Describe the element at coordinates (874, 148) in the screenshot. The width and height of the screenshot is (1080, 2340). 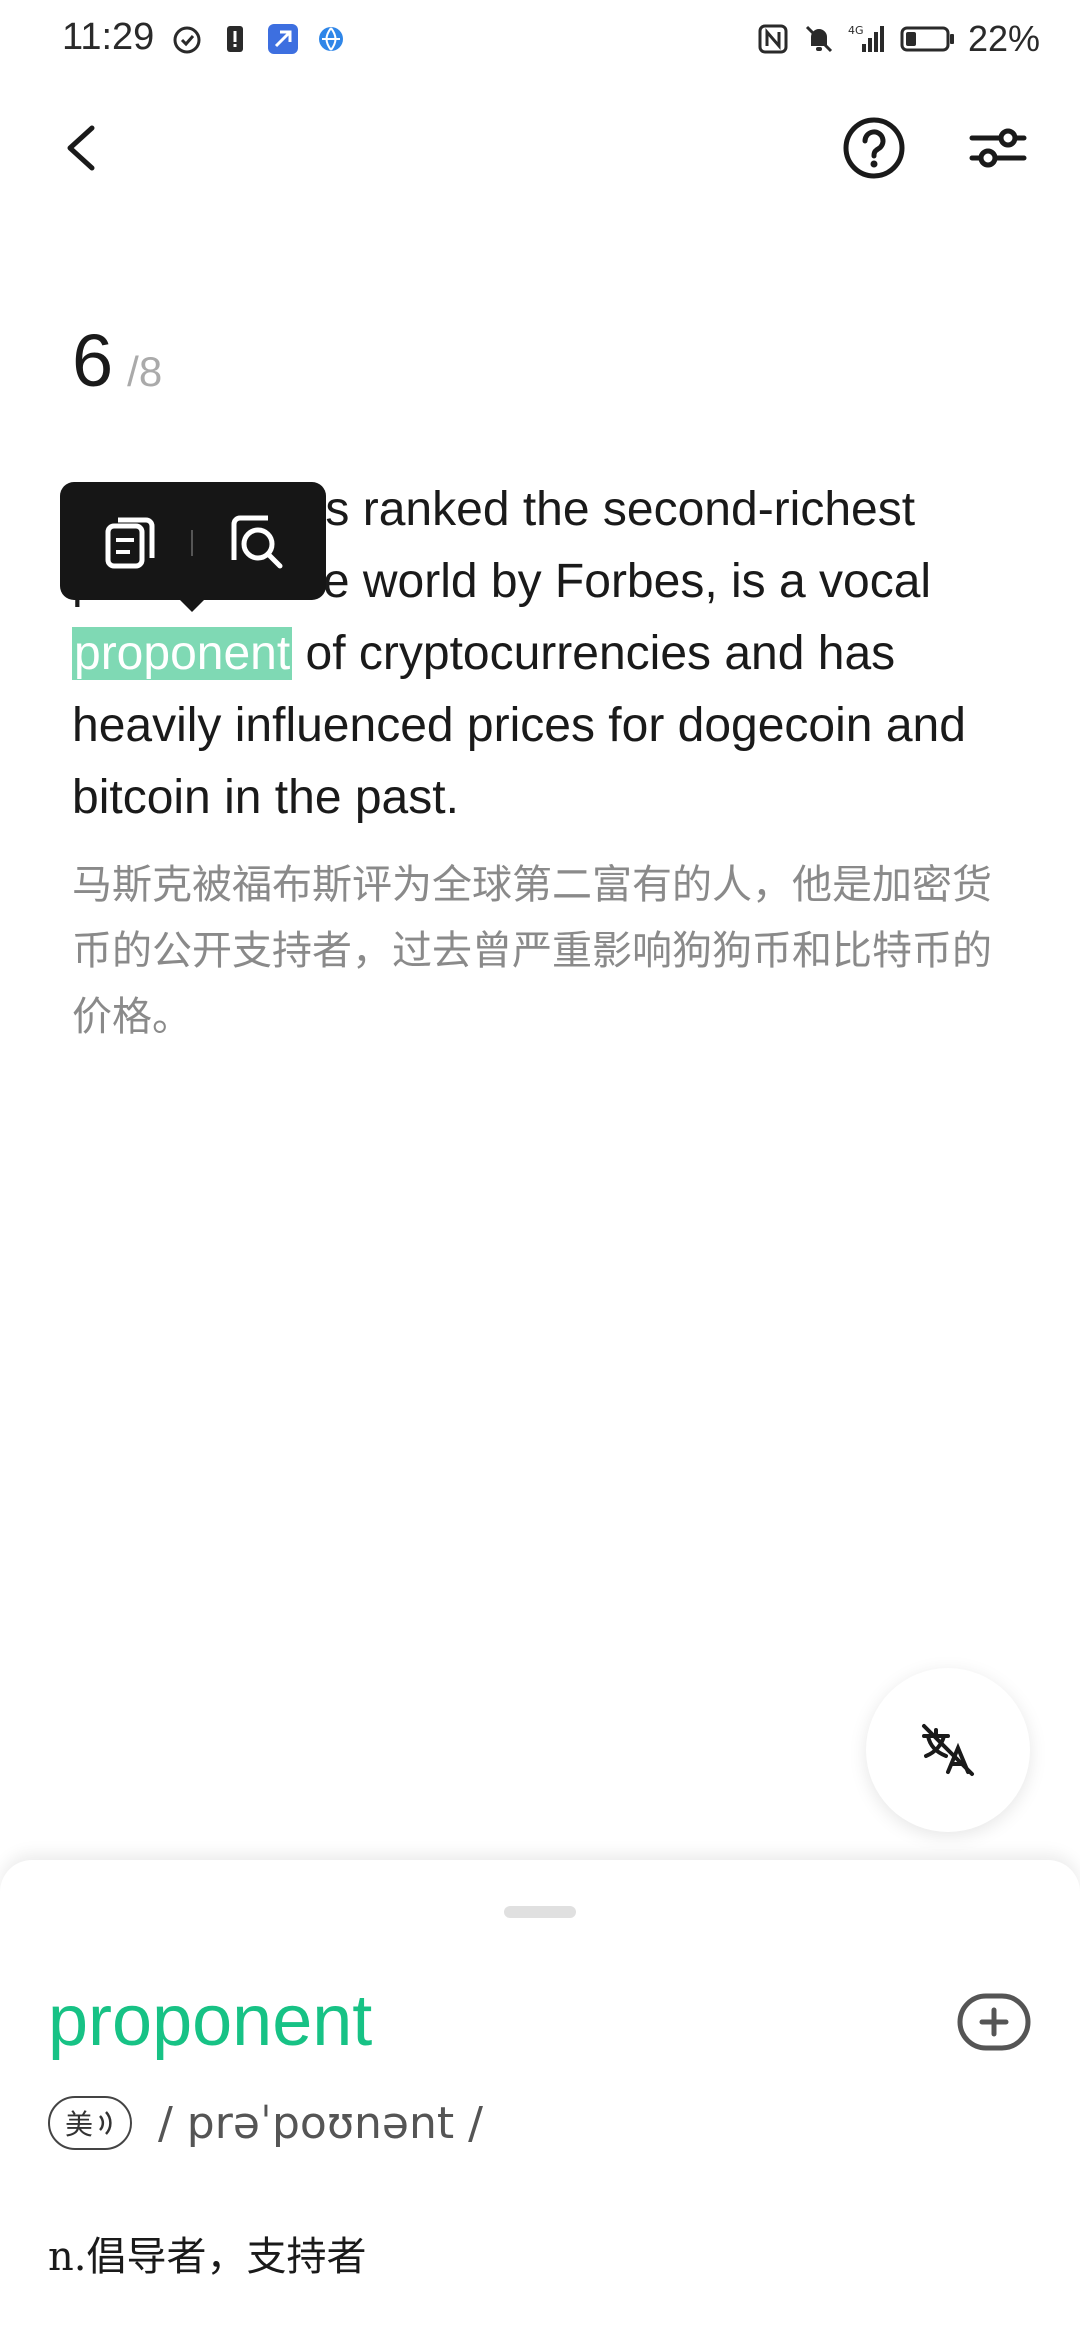
I see `help-icon` at that location.